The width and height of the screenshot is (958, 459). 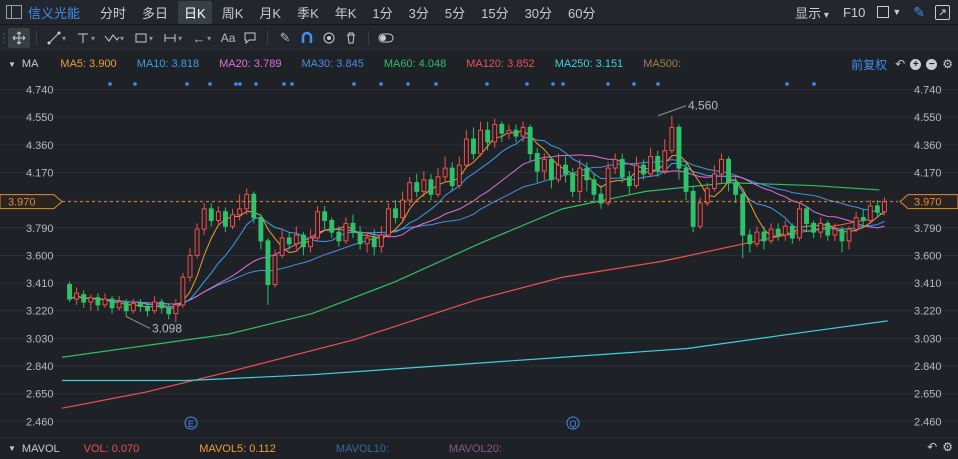 I want to click on event-marker-label: E, so click(x=191, y=424).